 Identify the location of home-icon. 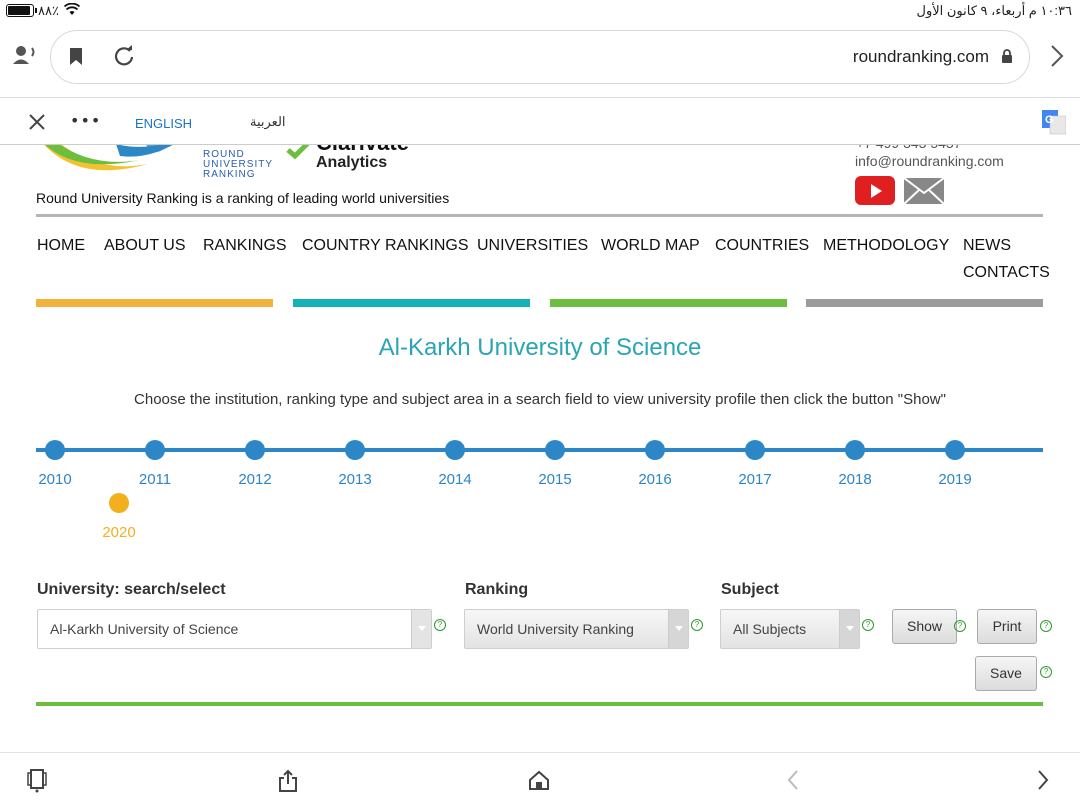
(539, 782).